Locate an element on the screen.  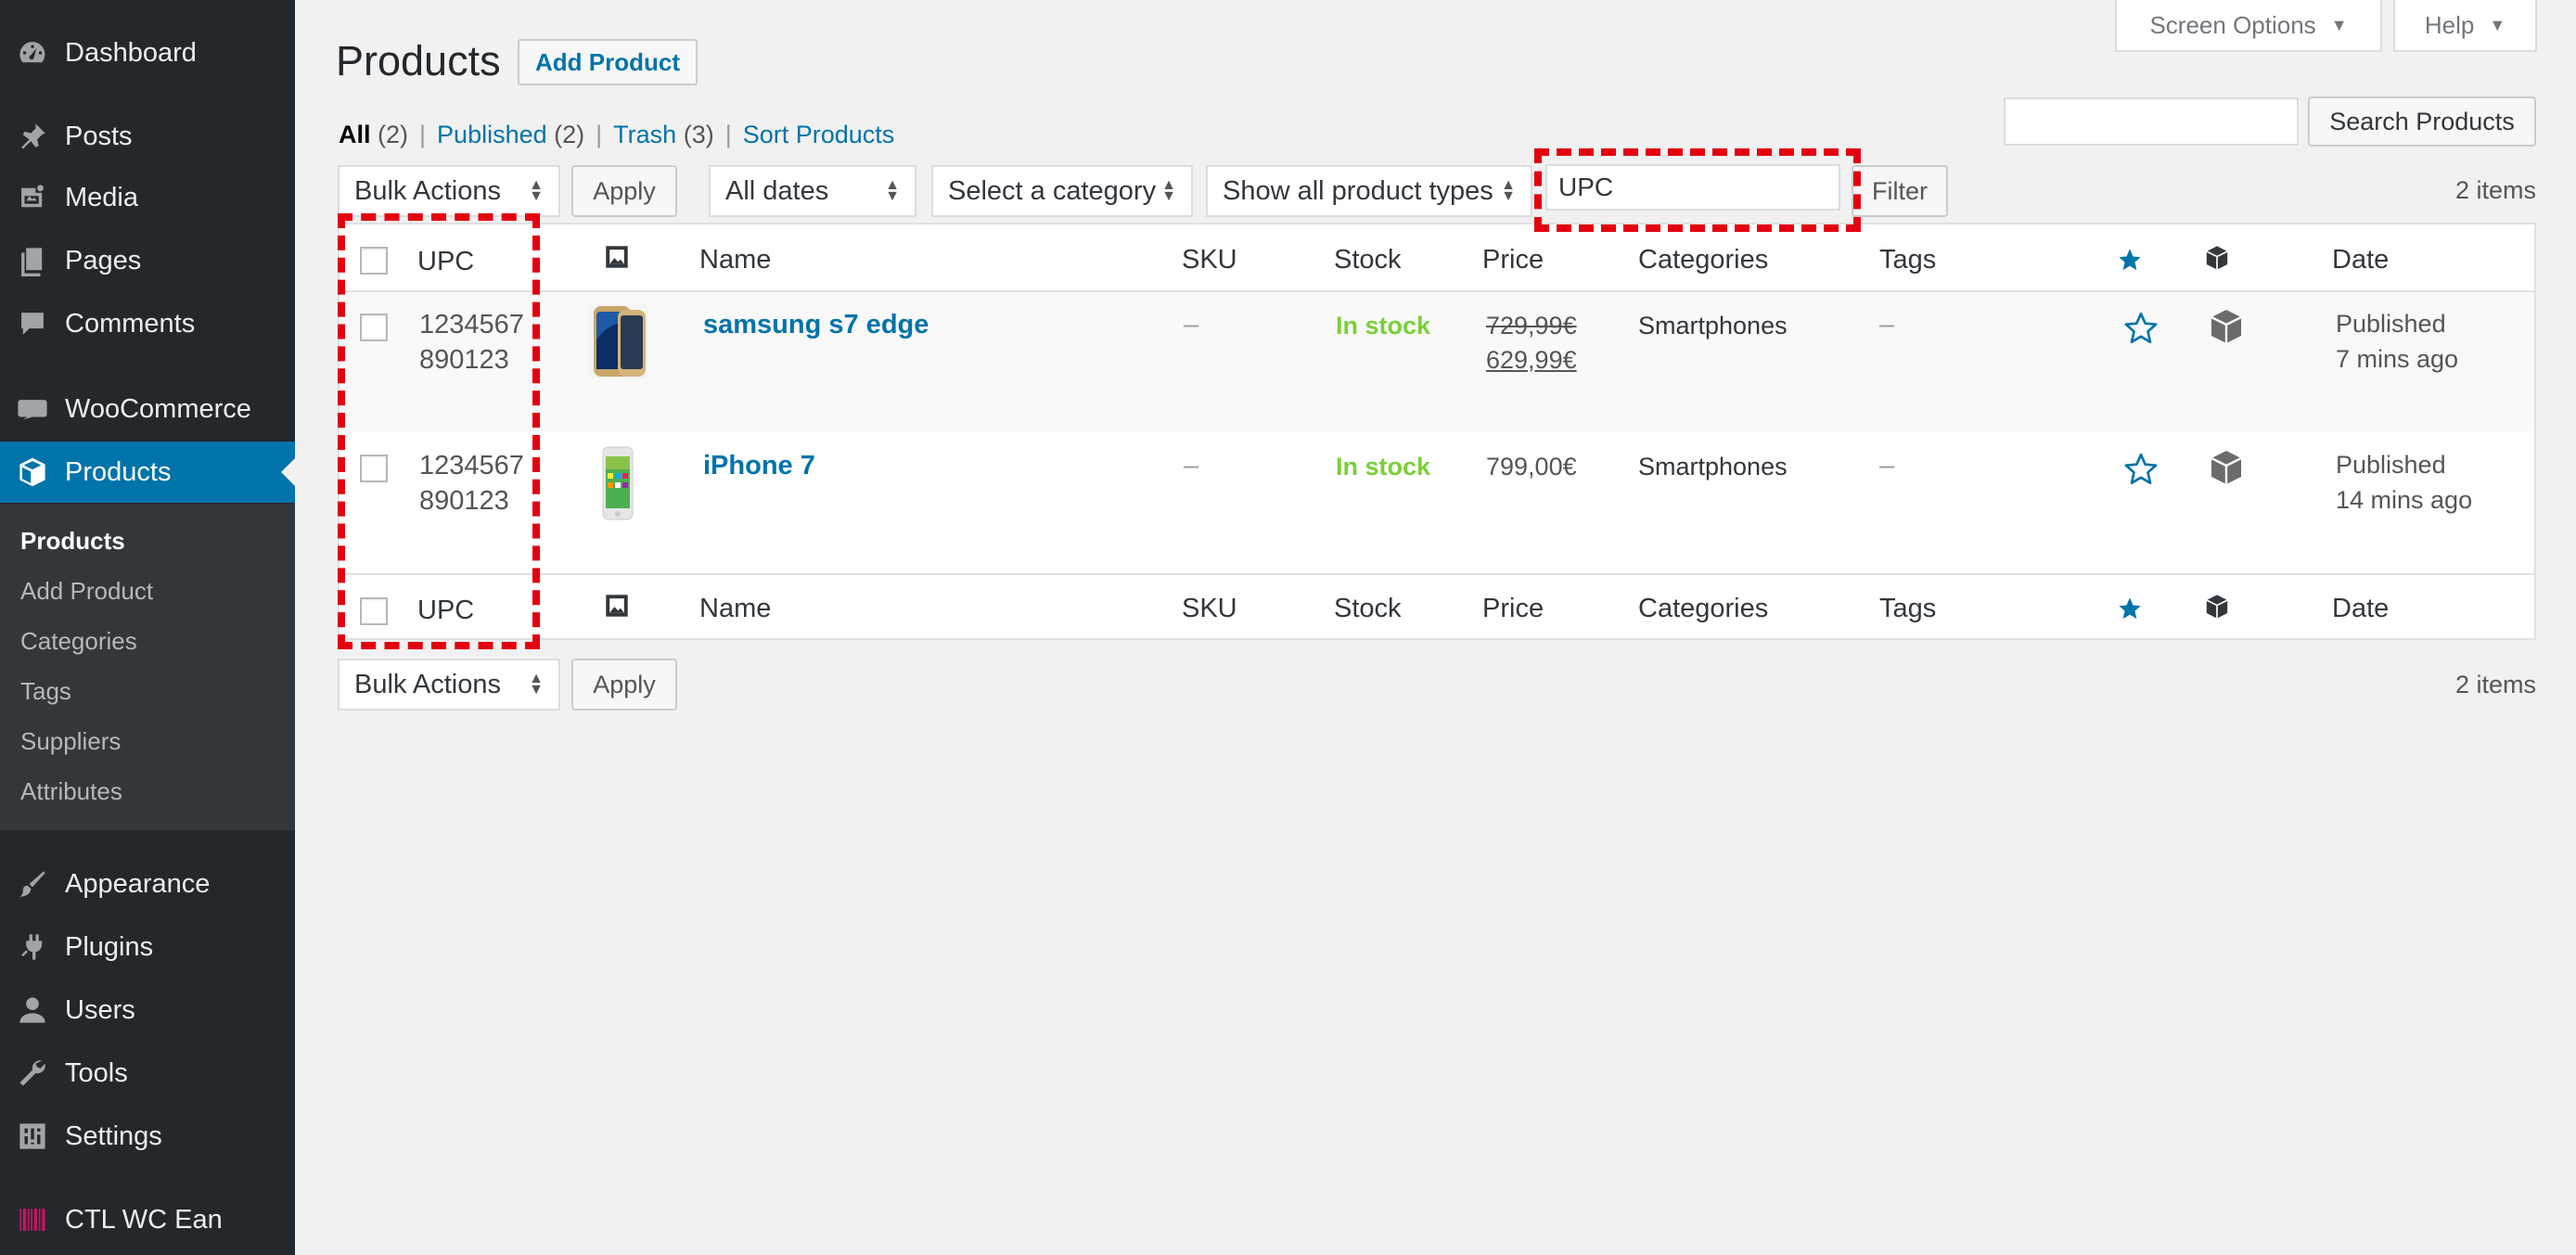
sidebar-item-pages: Pages is located at coordinates (147, 261).